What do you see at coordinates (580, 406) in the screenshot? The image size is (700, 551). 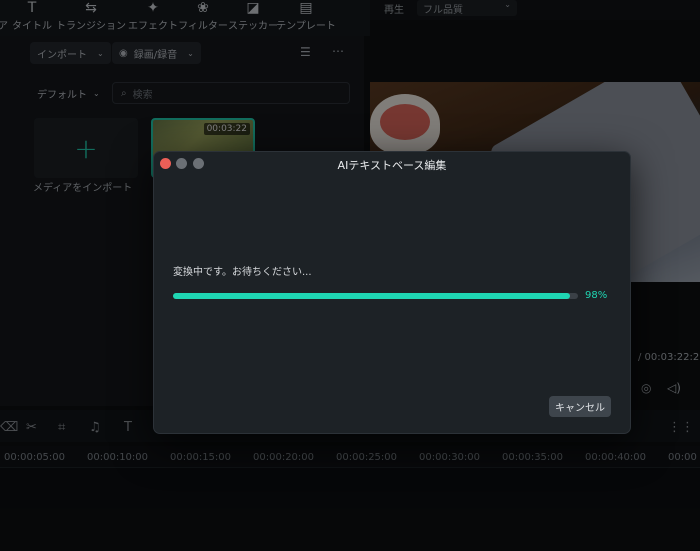 I see `cancel-button: キャンセル` at bounding box center [580, 406].